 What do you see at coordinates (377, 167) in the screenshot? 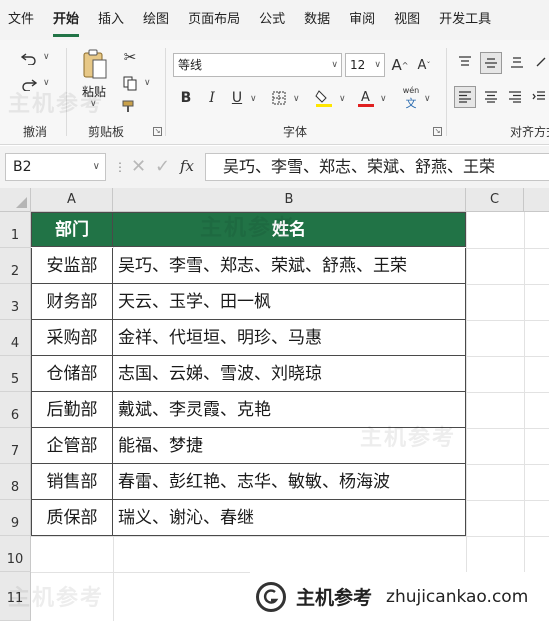
I see `formula-input: 吴巧、李雪、郑志、荣斌、舒燕、王荣` at bounding box center [377, 167].